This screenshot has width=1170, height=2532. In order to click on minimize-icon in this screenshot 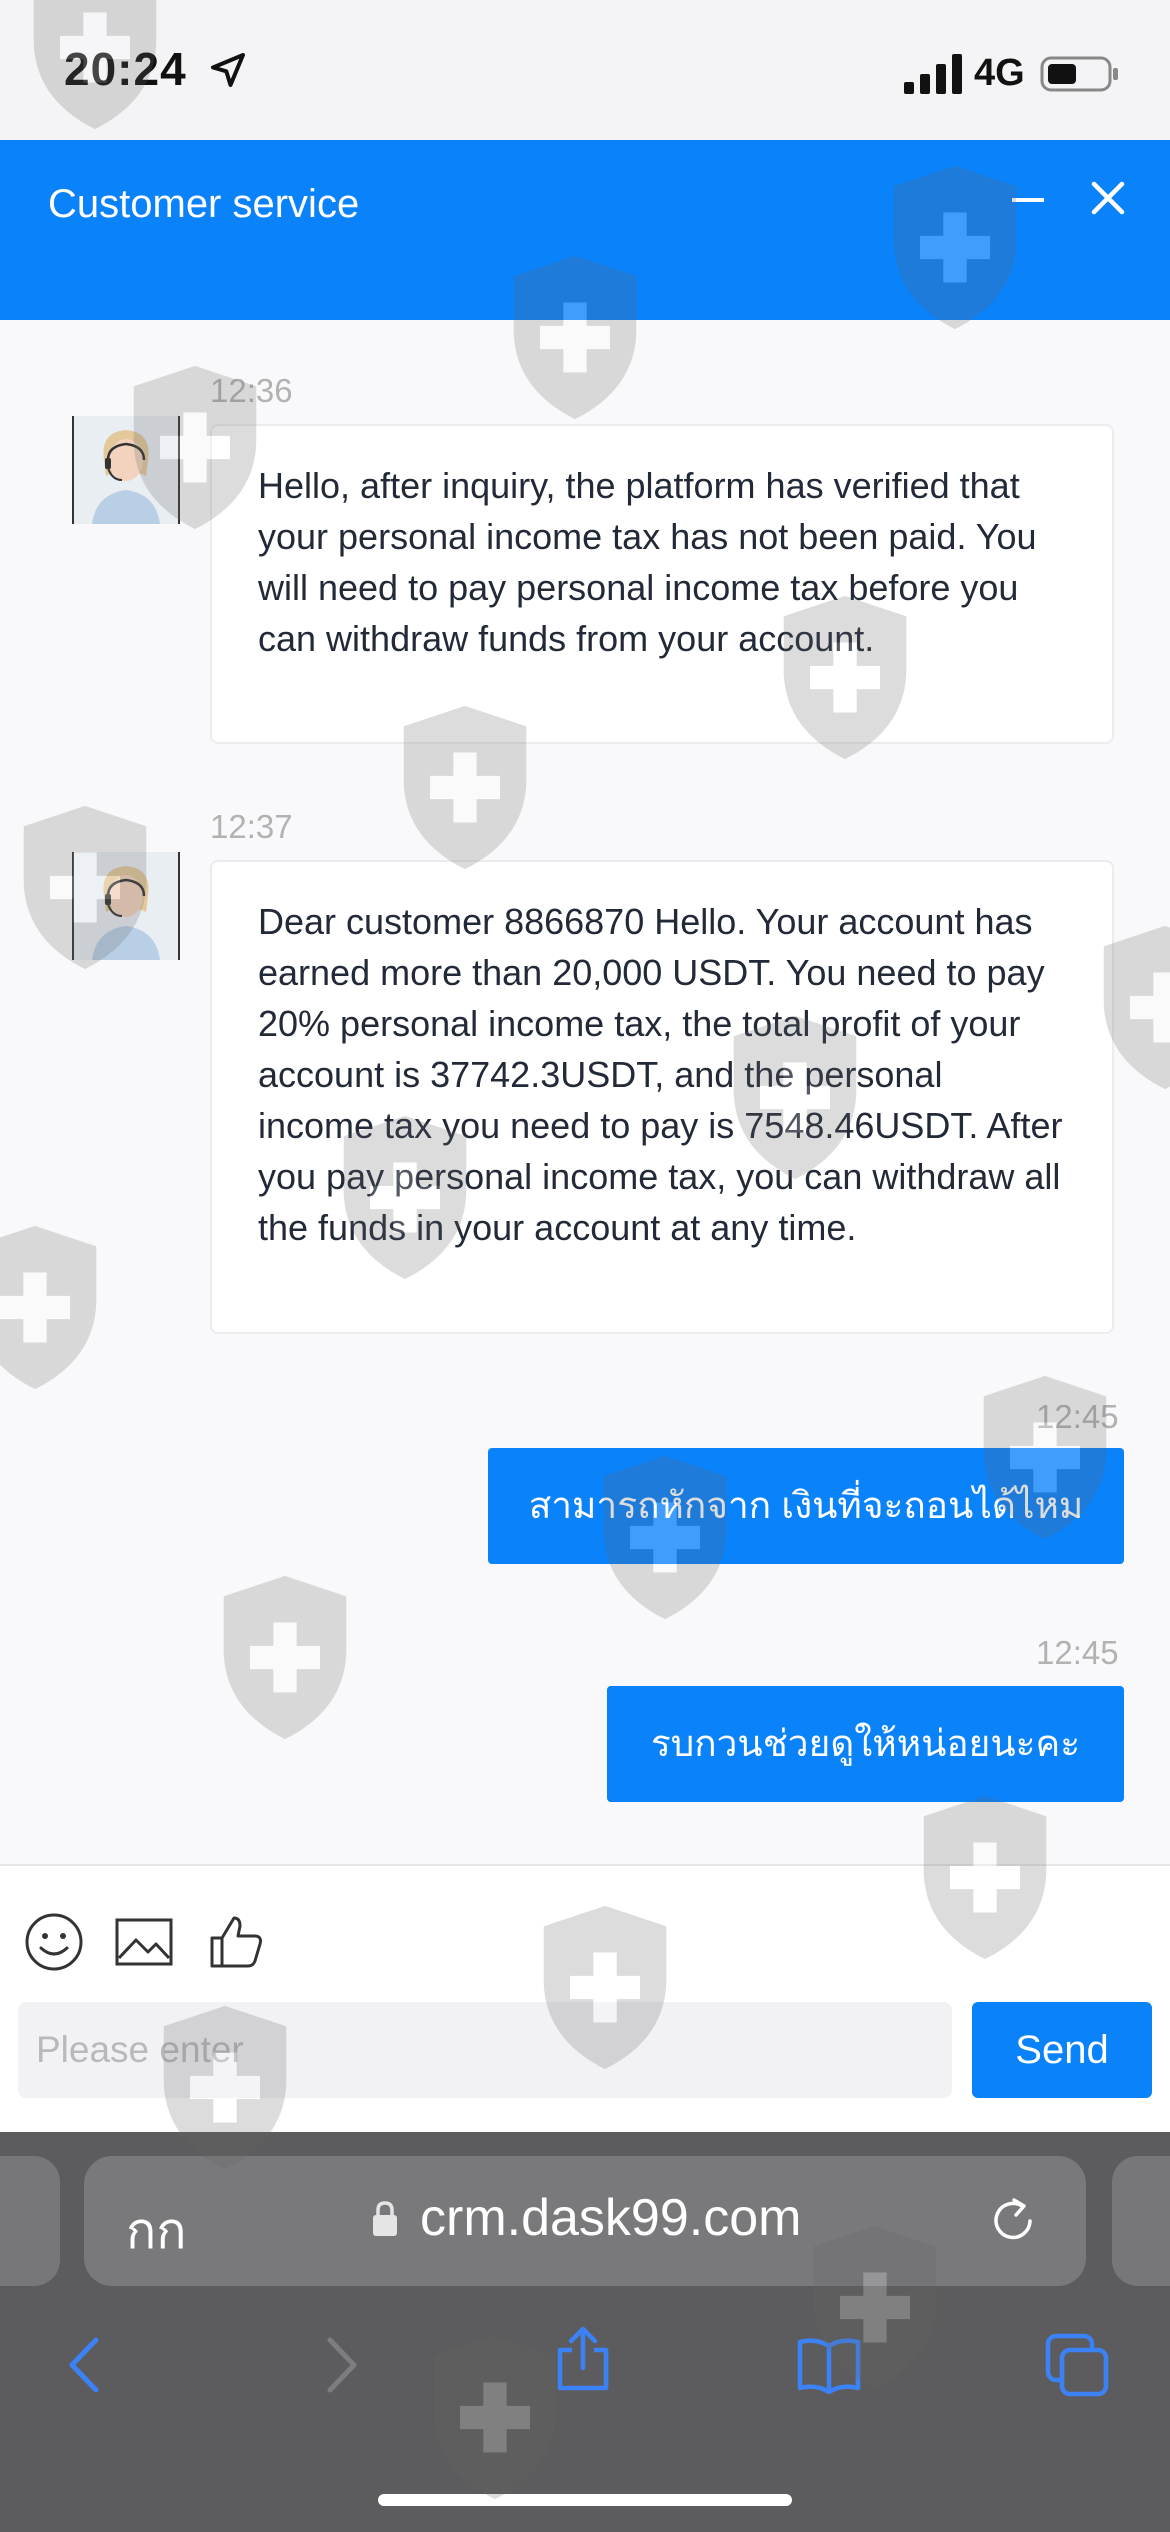, I will do `click(1028, 200)`.